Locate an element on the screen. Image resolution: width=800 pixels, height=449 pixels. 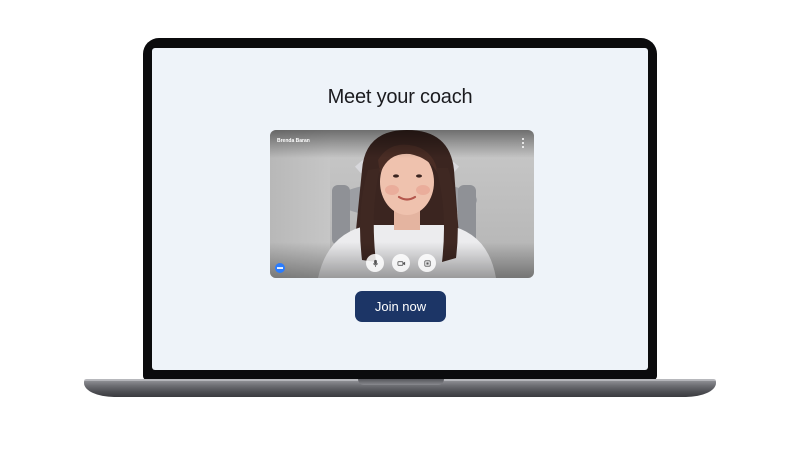
microphone-button is located at coordinates (375, 263).